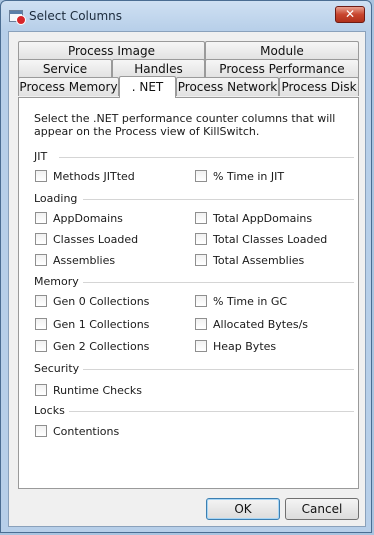 The height and width of the screenshot is (535, 374). What do you see at coordinates (186, 16) in the screenshot?
I see `title-bar: Select Columns ✕` at bounding box center [186, 16].